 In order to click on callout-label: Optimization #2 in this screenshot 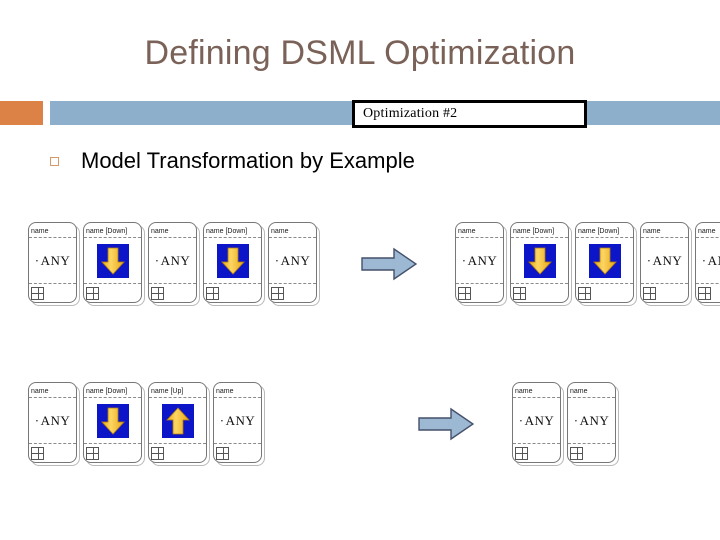, I will do `click(410, 113)`.